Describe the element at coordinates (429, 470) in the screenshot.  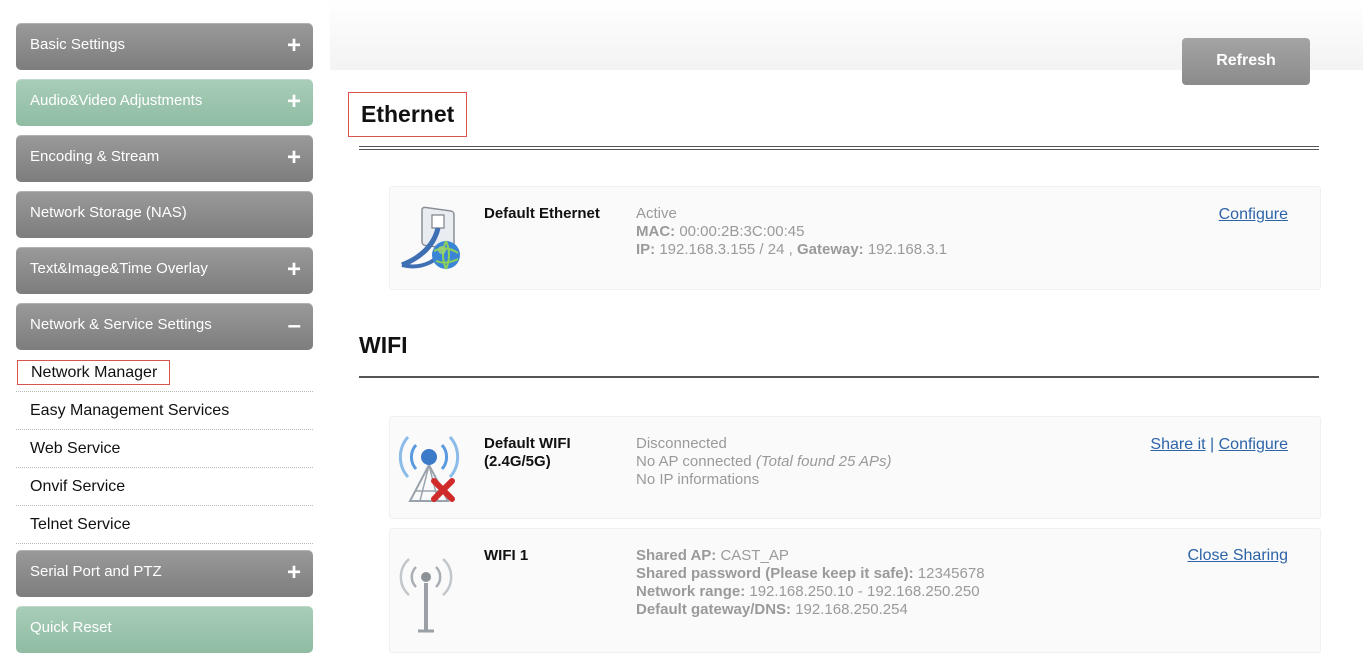
I see `wifi-disconnected-icon` at that location.